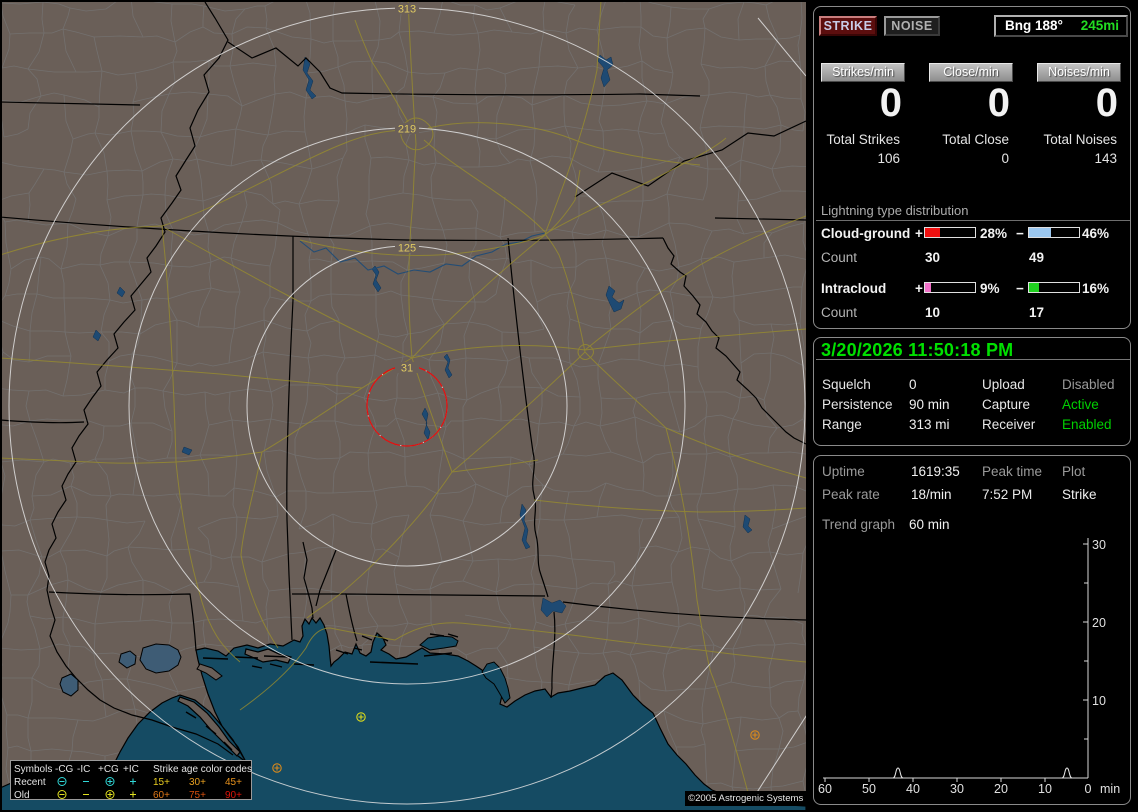  I want to click on svg-text: -CG, so click(64, 769).